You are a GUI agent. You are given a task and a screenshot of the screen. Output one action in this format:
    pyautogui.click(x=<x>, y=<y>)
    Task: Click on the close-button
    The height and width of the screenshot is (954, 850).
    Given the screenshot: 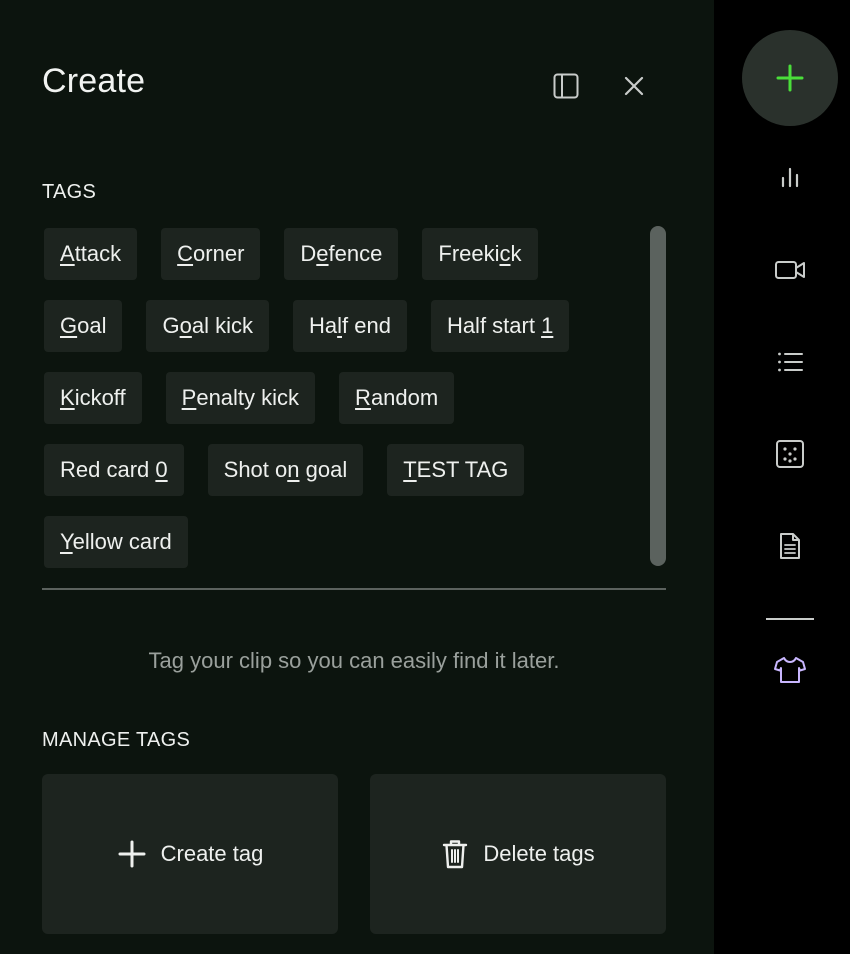 What is the action you would take?
    pyautogui.click(x=634, y=86)
    